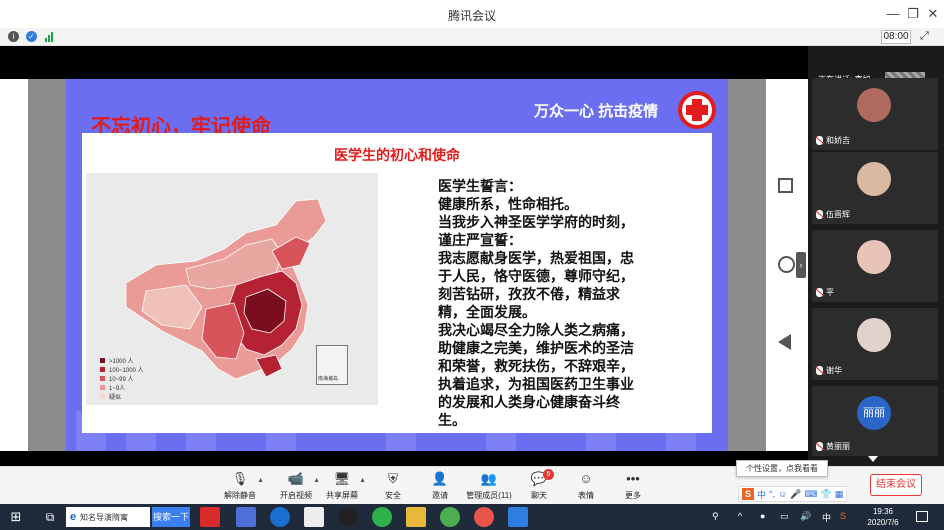 This screenshot has width=944, height=530. What do you see at coordinates (747, 265) in the screenshot?
I see `slide-side-bar-right` at bounding box center [747, 265].